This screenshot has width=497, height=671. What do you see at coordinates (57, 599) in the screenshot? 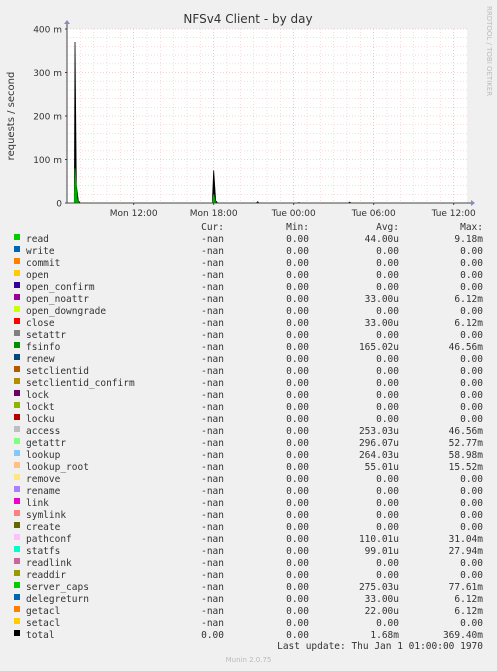
I see `legend-name: delegreturn` at bounding box center [57, 599].